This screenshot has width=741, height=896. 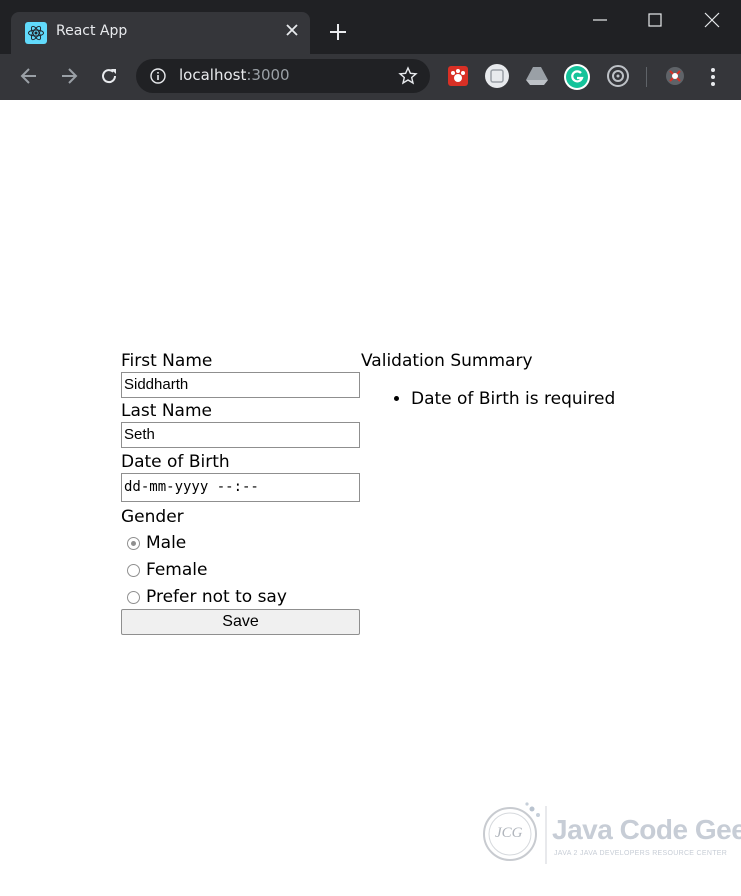 I want to click on browser-toolbar: localhost:3000, so click(x=370, y=77).